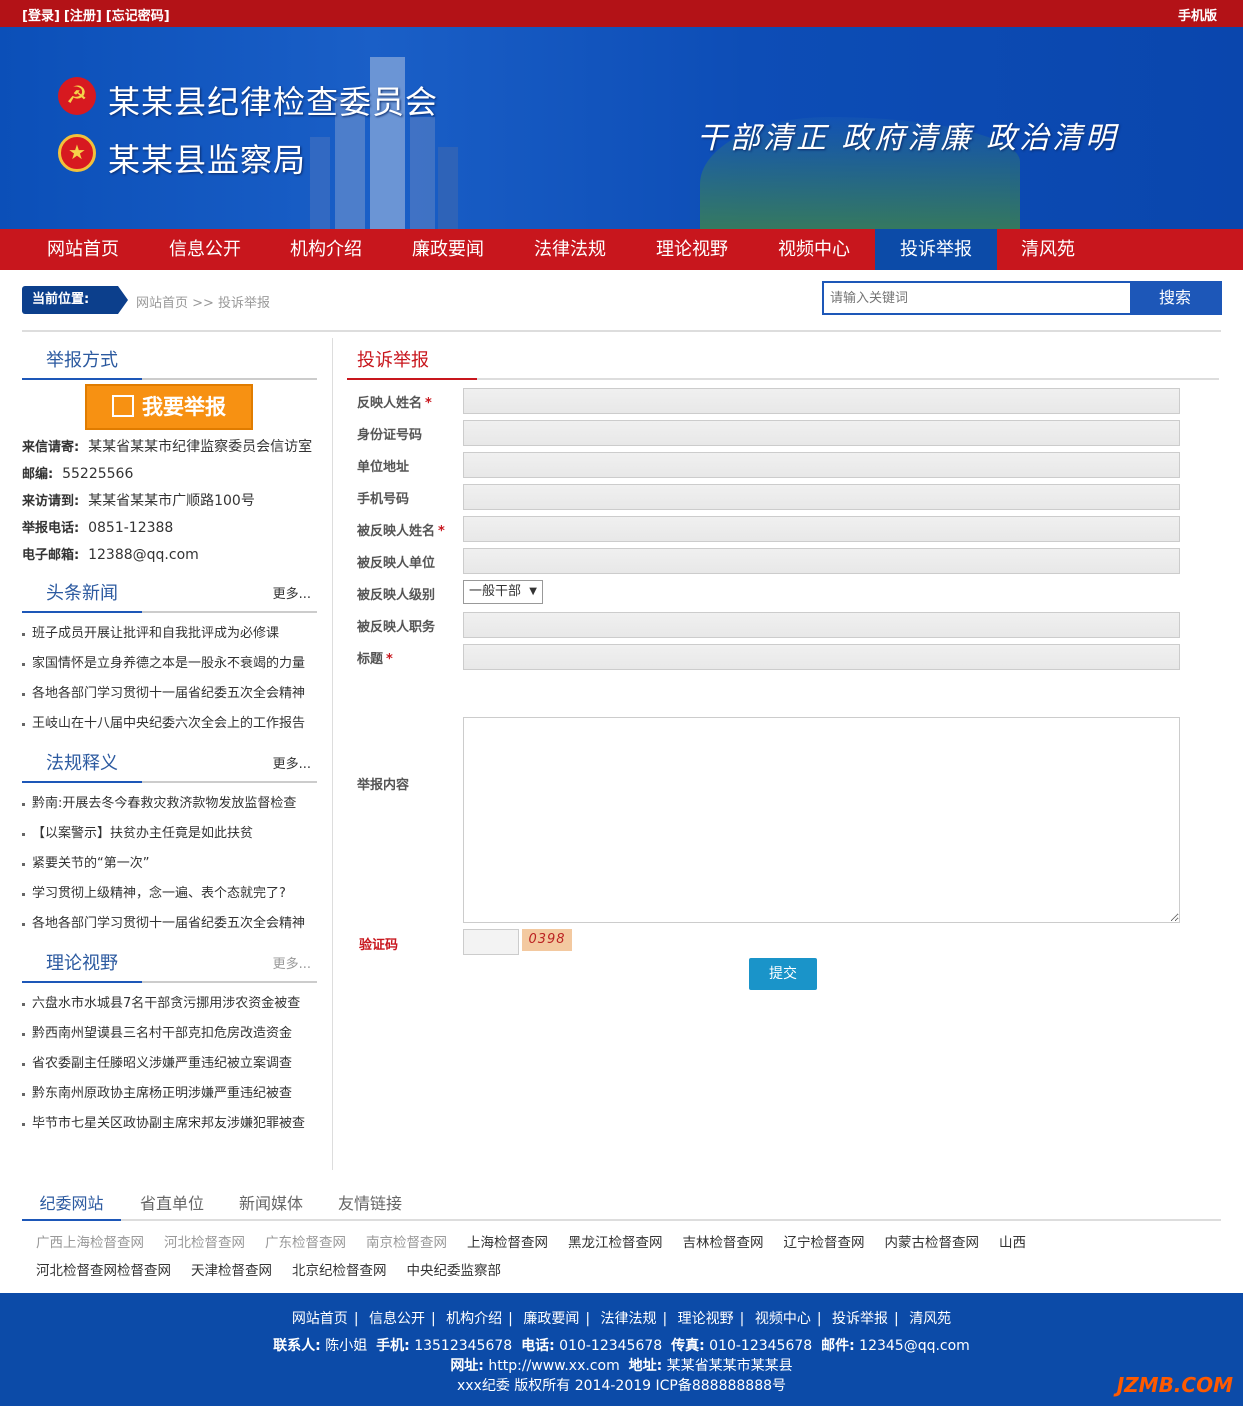 The image size is (1243, 1406). What do you see at coordinates (169, 724) in the screenshot?
I see `list-item: 王岐山在十八届中央纪委六次全会上的工作报告` at bounding box center [169, 724].